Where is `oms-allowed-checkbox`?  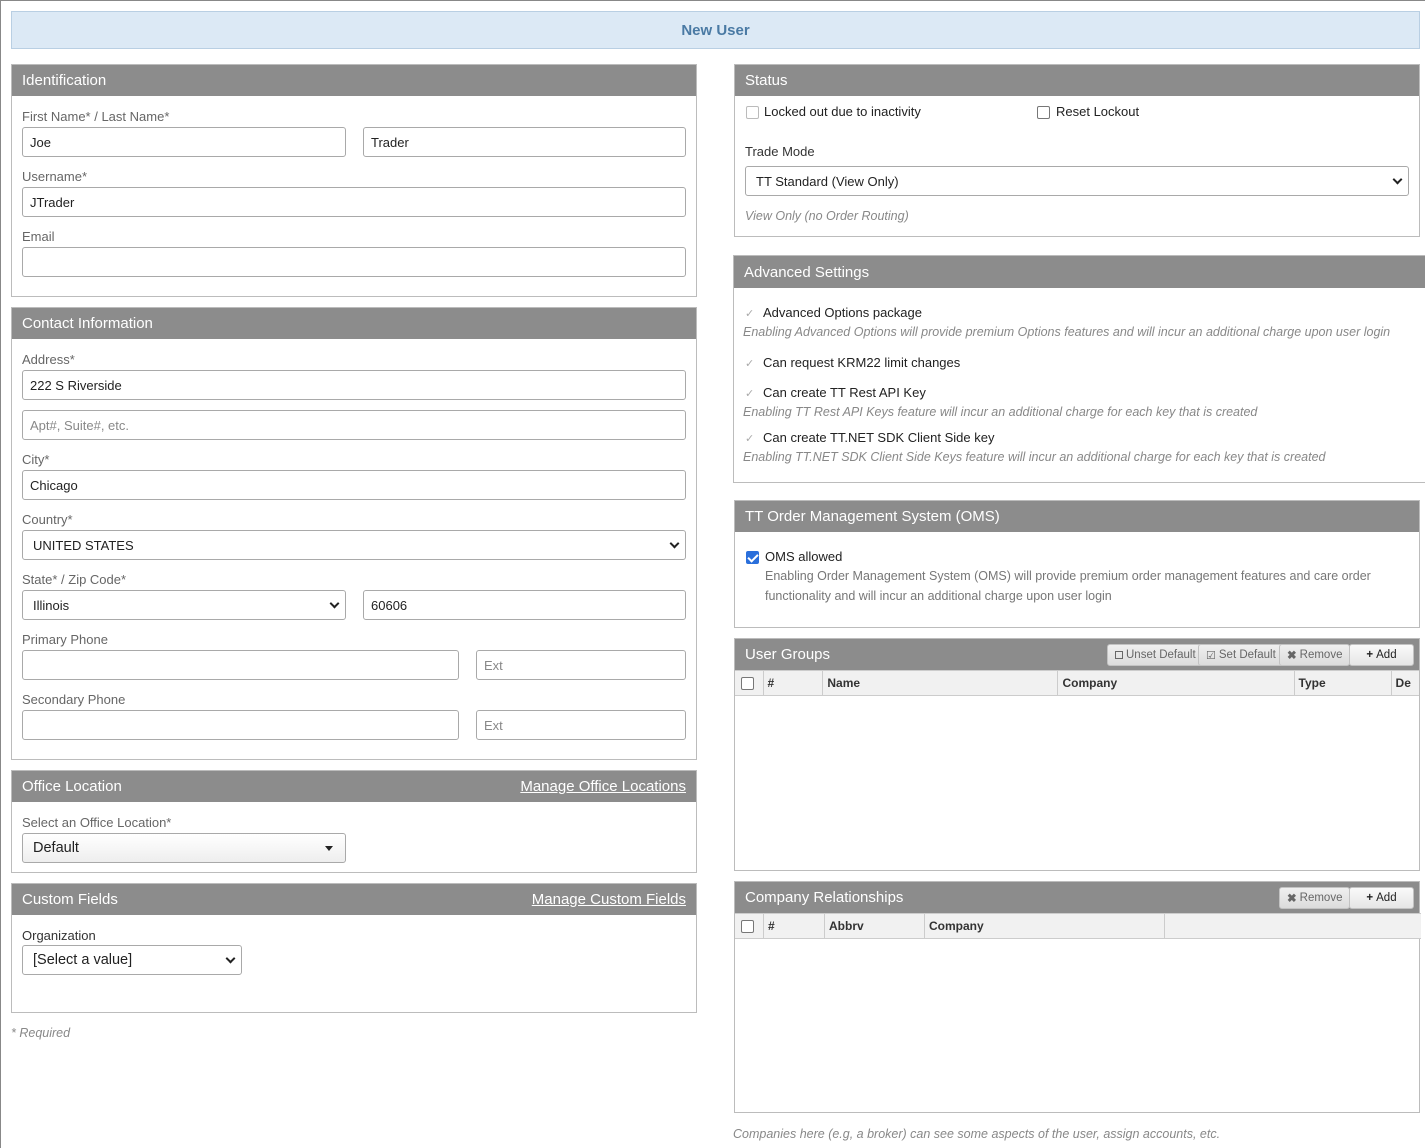
oms-allowed-checkbox is located at coordinates (752, 557).